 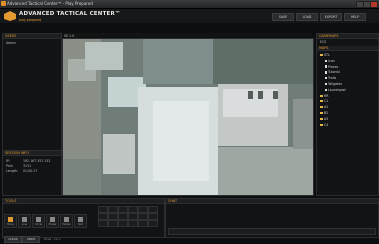 What do you see at coordinates (10, 221) in the screenshot?
I see `tool-move-button: Move` at bounding box center [10, 221].